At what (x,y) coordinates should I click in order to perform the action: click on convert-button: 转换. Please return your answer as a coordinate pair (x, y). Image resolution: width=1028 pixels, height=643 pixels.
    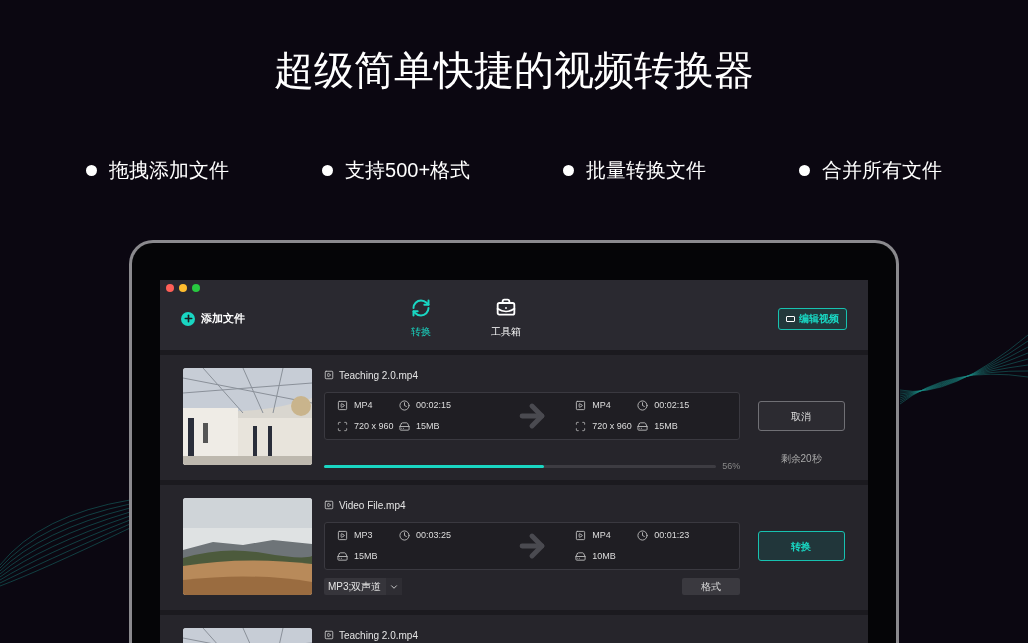
    Looking at the image, I should click on (801, 546).